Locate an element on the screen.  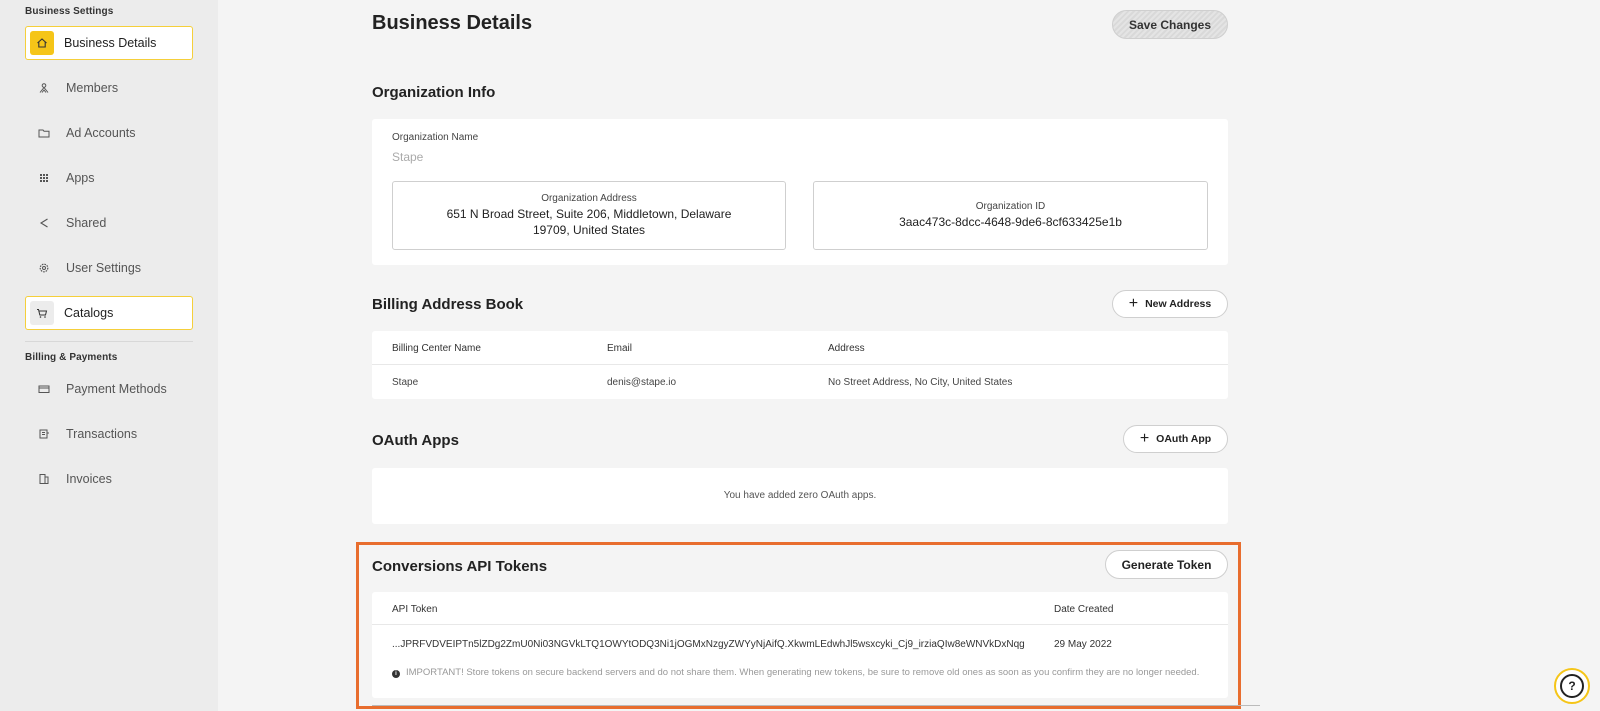
oauth-app-label: OAuth App is located at coordinates (1184, 439).